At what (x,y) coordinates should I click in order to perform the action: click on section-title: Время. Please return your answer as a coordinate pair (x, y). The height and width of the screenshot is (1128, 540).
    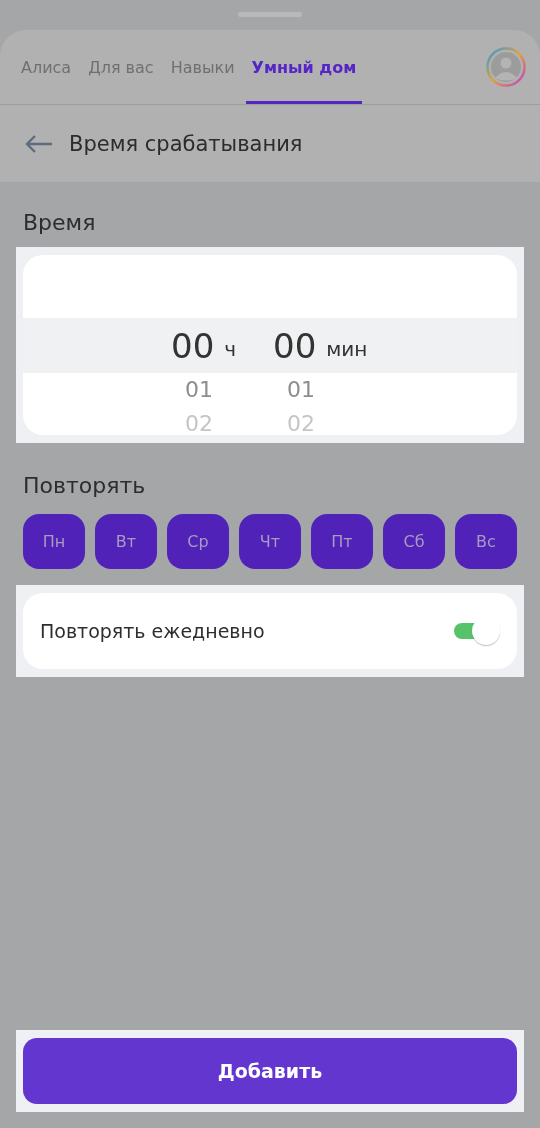
    Looking at the image, I should click on (60, 222).